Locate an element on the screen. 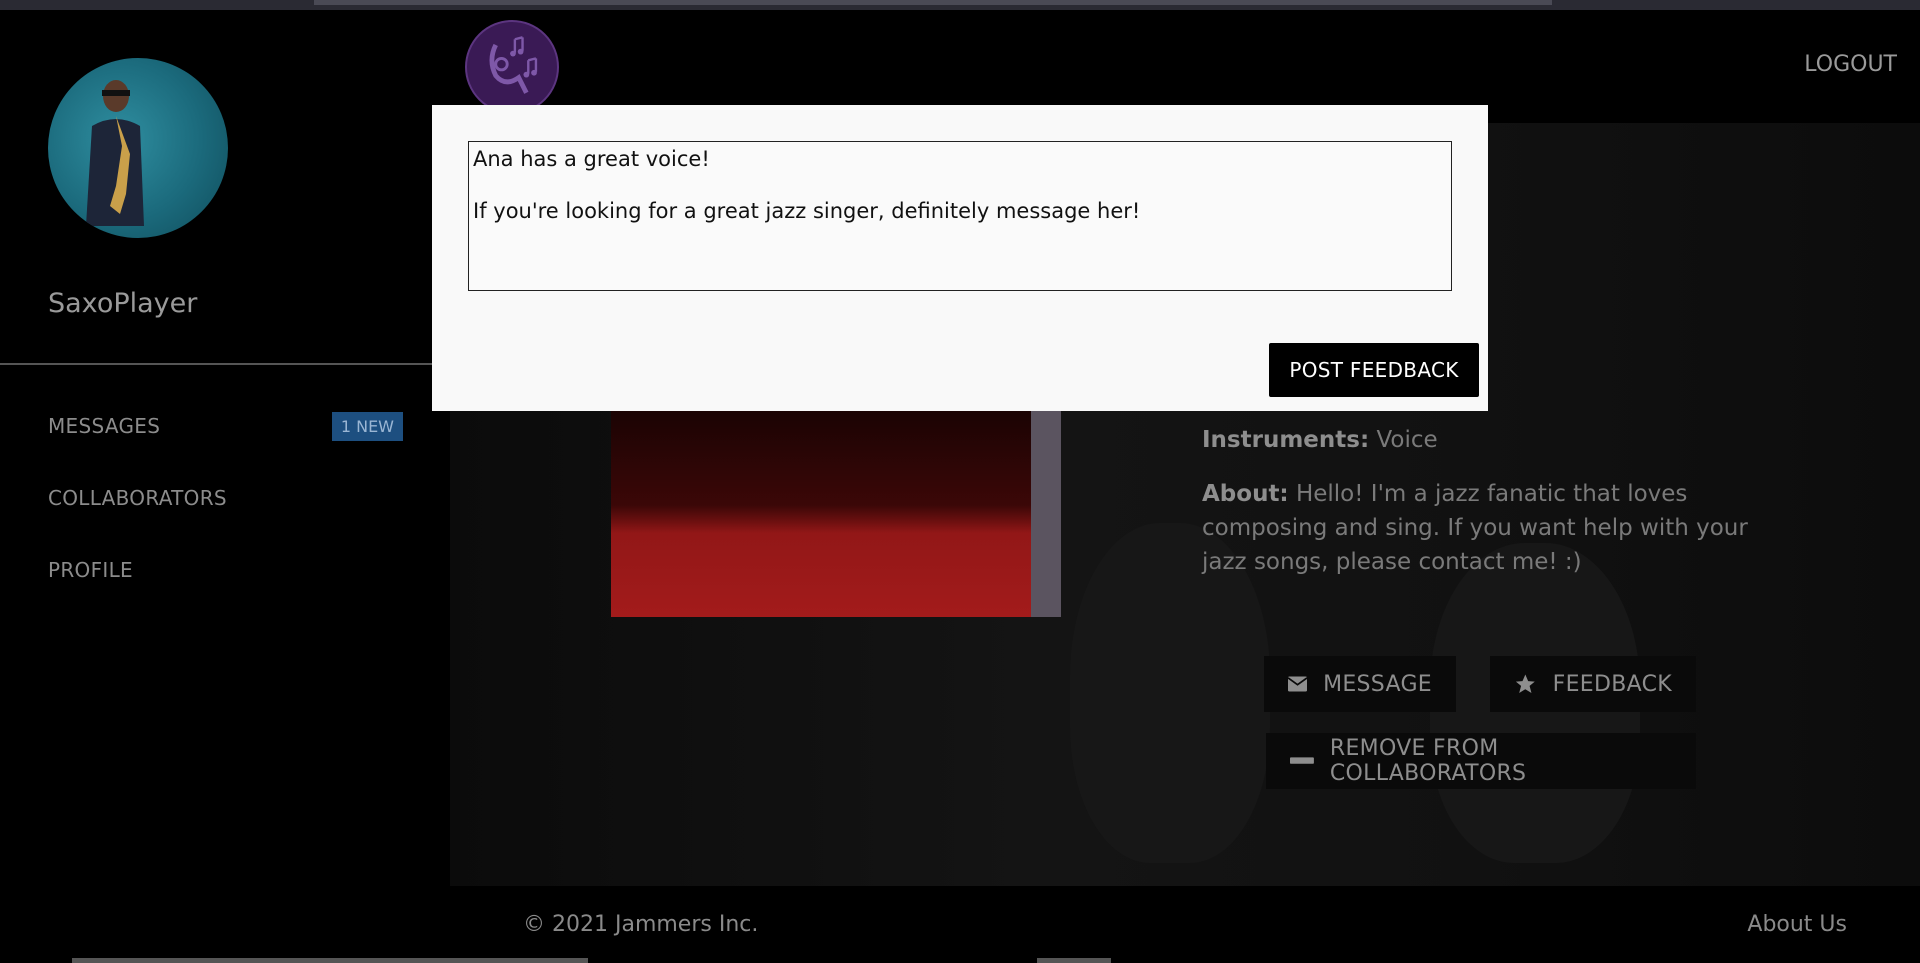 The height and width of the screenshot is (963, 1920). footer: © 2021 Jammers Inc. About Us is located at coordinates (1185, 924).